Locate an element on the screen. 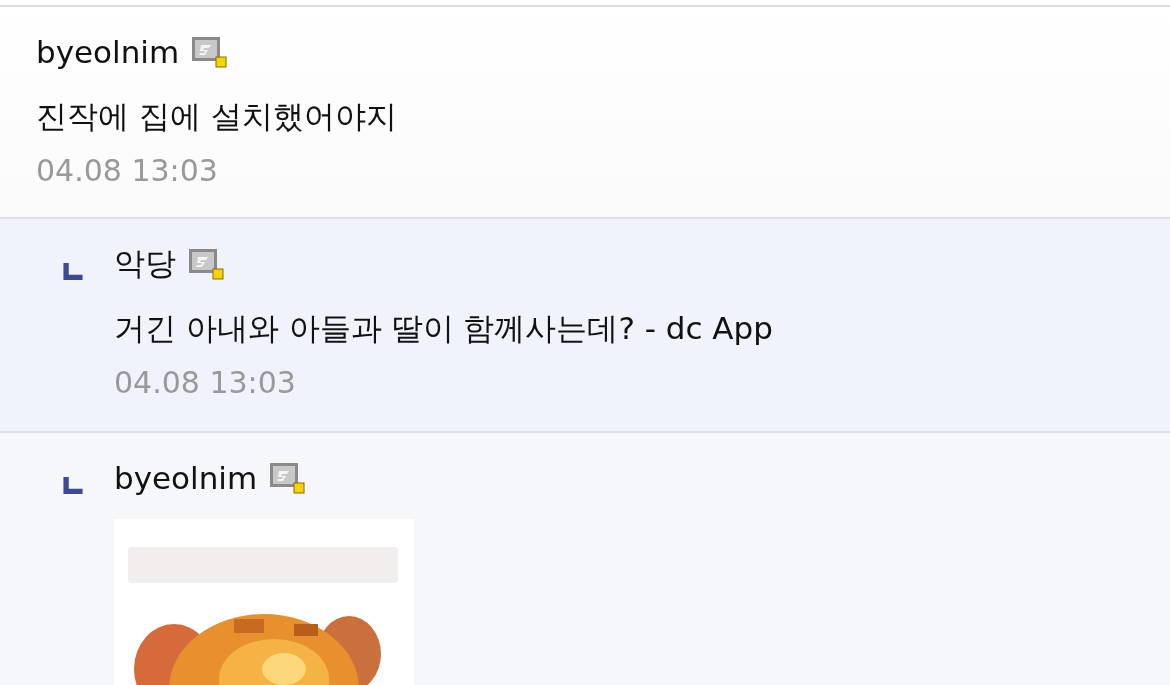 Image resolution: width=1170 pixels, height=685 pixels. comment-text: 진작에 집에 설치했어야지 is located at coordinates (216, 116).